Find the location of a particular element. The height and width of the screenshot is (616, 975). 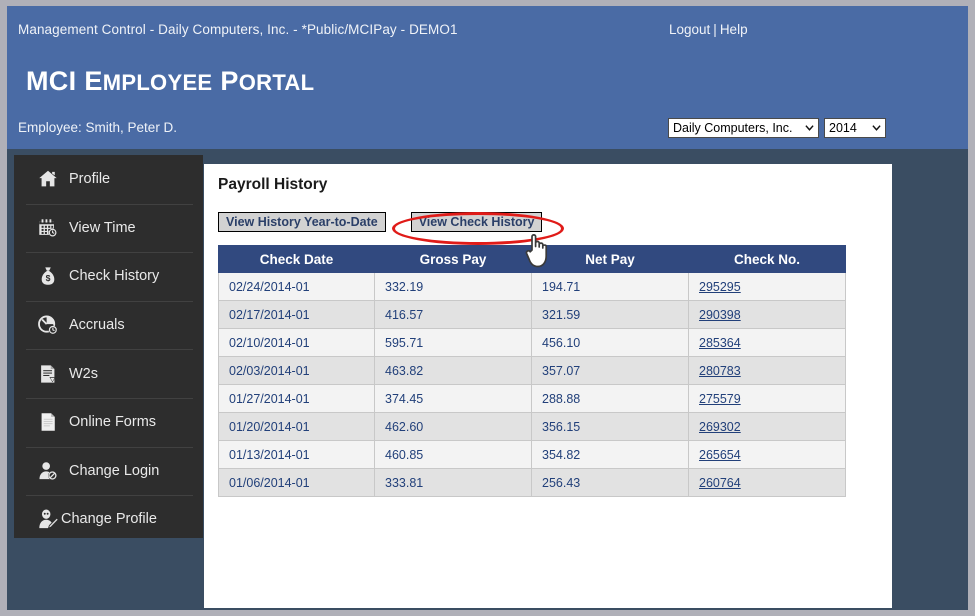

table-row: 01/06/2014-01 333.81 256.43 260764 is located at coordinates (532, 482).